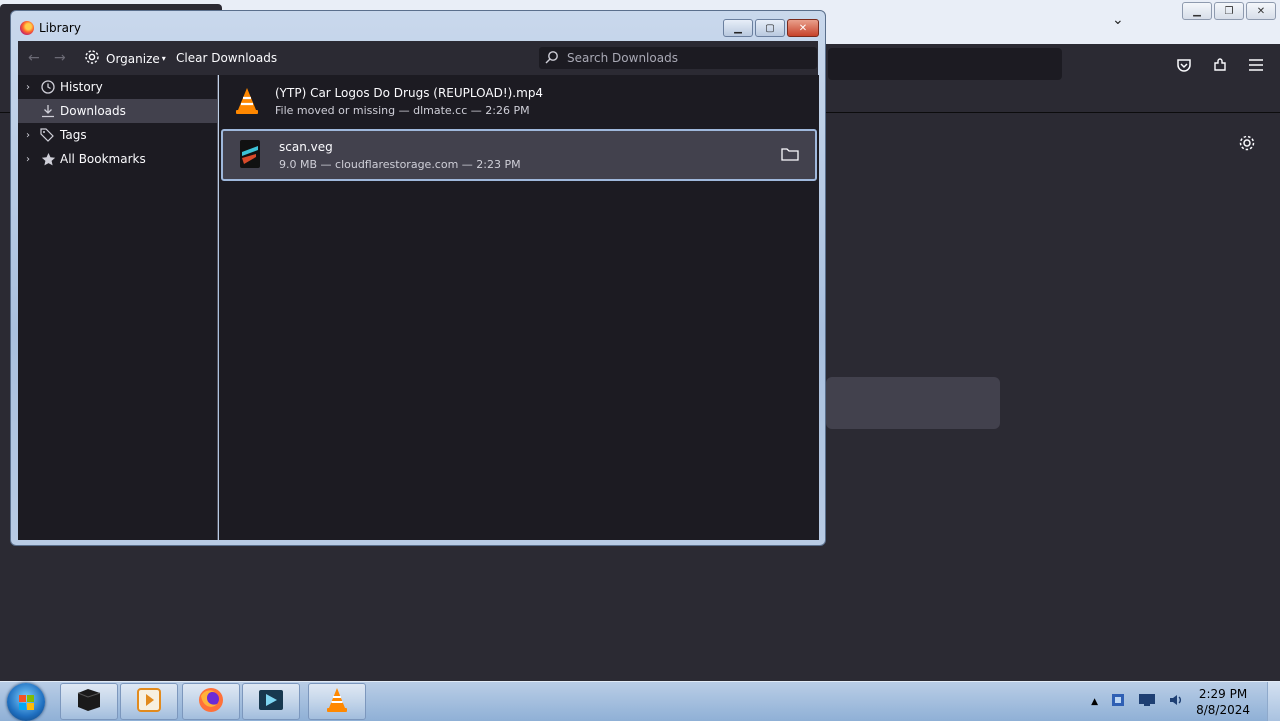 This screenshot has height=721, width=1280. I want to click on taskbar-firefox-button, so click(211, 701).